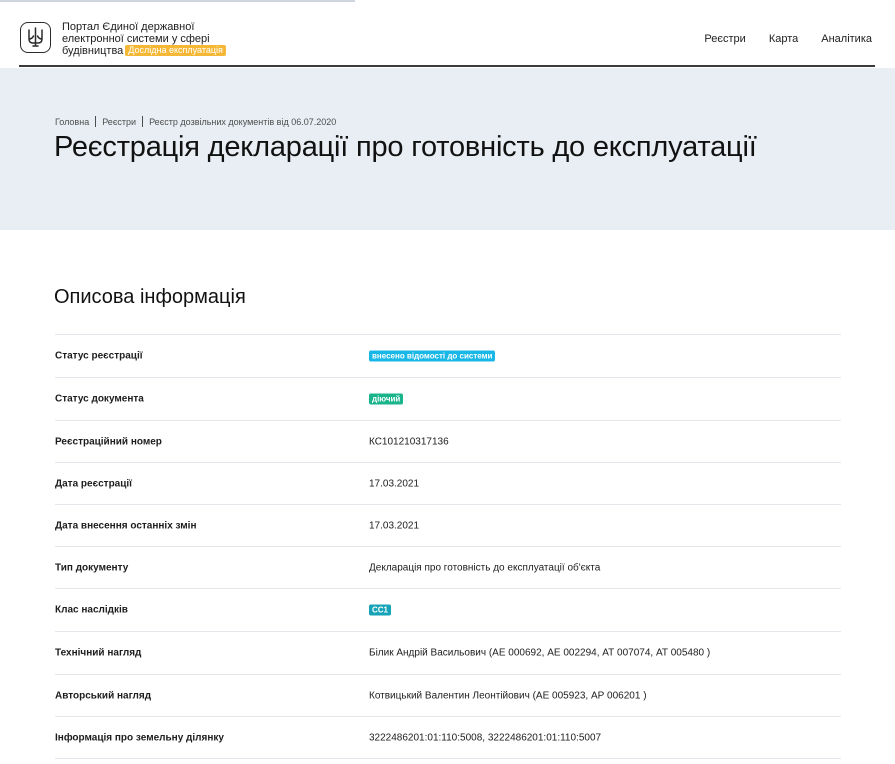 The height and width of the screenshot is (764, 895). Describe the element at coordinates (93, 51) in the screenshot. I see `brand-line-3: будівництва` at that location.